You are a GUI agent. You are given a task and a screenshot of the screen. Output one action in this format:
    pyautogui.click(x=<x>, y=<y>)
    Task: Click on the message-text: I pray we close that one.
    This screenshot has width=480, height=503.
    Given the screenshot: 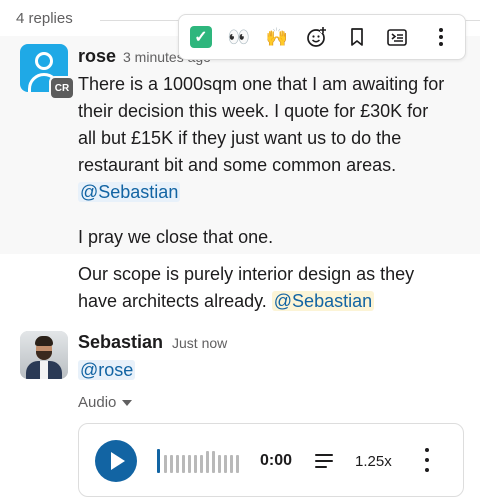 What is the action you would take?
    pyautogui.click(x=176, y=237)
    